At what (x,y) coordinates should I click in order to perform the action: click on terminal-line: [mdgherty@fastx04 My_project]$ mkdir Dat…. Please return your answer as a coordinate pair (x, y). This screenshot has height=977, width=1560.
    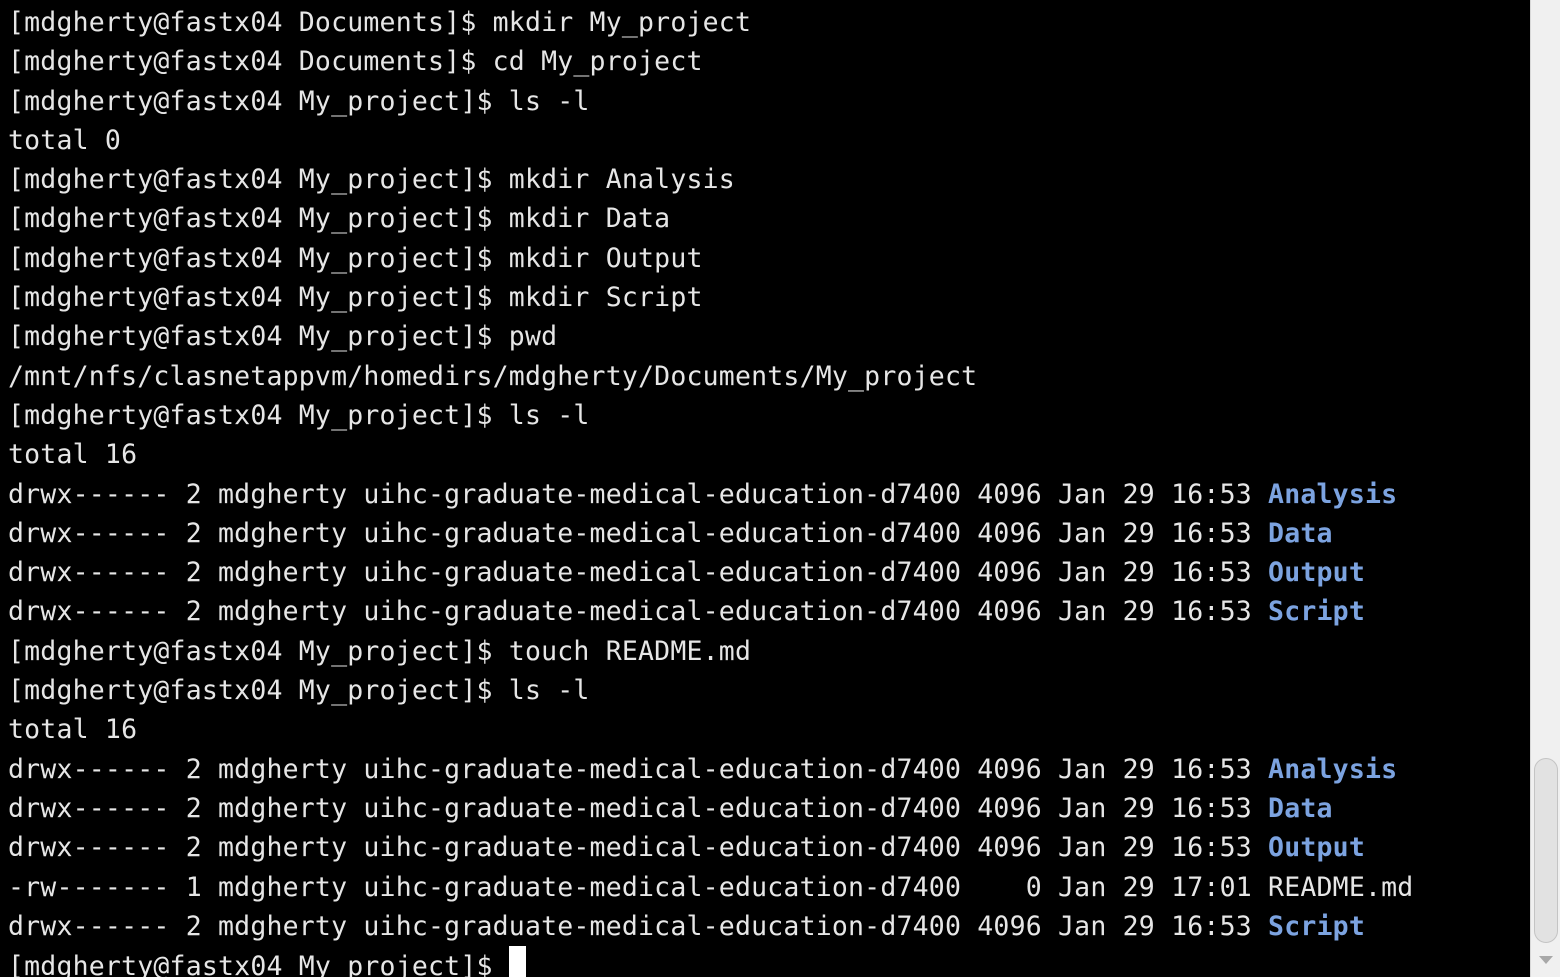
    Looking at the image, I should click on (710, 218).